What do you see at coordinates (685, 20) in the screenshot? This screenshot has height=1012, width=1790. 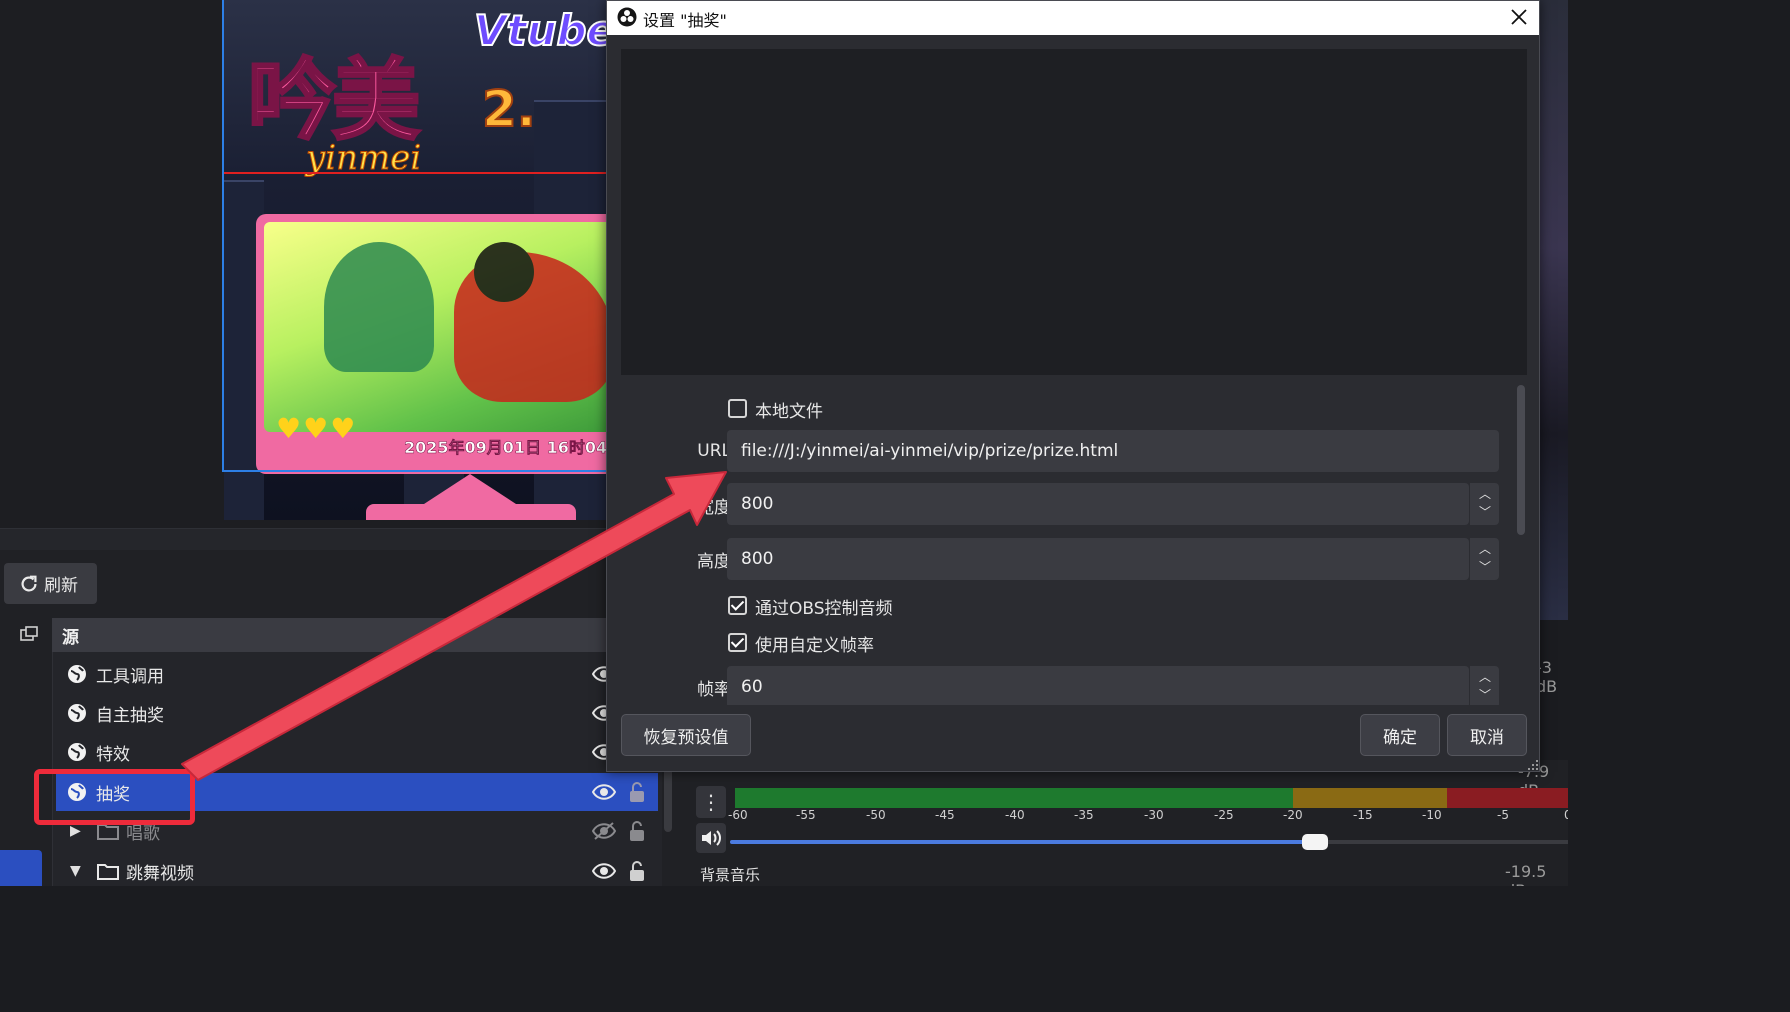 I see `dialog-title: 设置 "抽奖"` at bounding box center [685, 20].